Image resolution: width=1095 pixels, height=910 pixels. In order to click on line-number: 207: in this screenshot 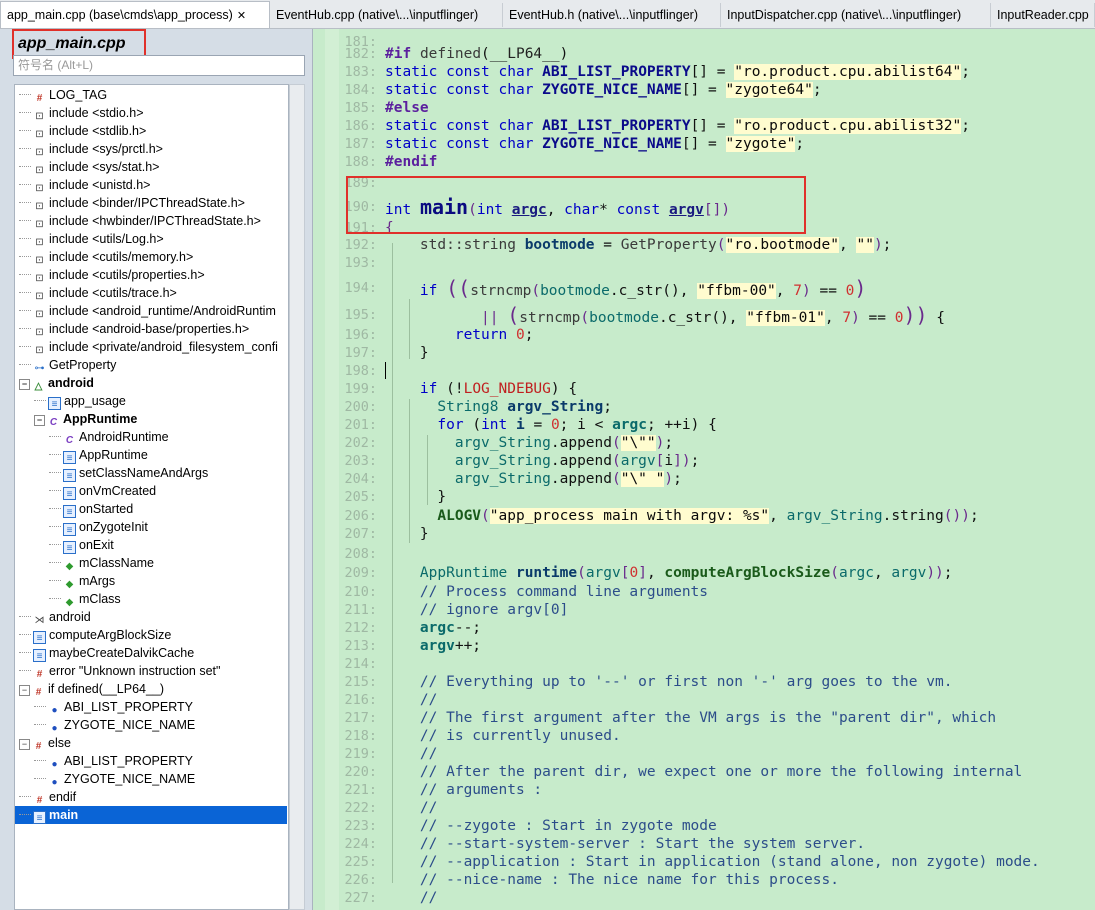, I will do `click(360, 534)`.